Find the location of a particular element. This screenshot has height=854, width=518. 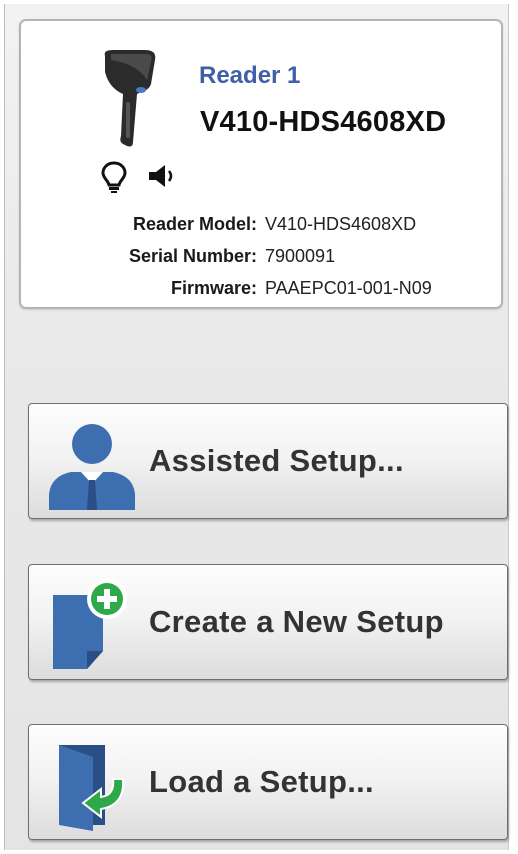

detail-label: Serial Number: is located at coordinates (192, 256).